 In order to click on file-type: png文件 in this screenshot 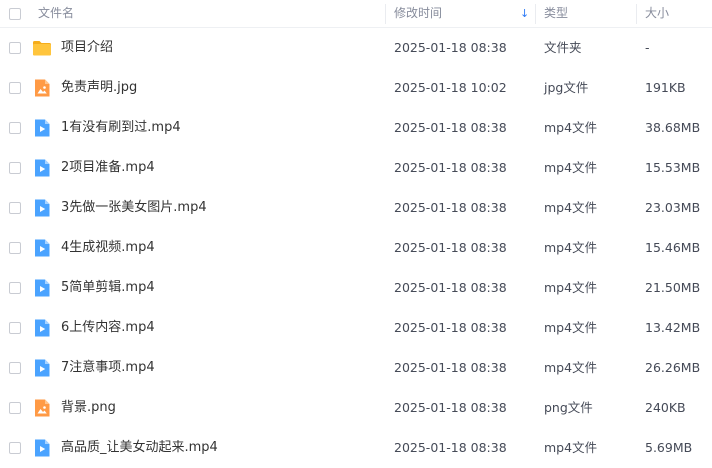, I will do `click(568, 407)`.